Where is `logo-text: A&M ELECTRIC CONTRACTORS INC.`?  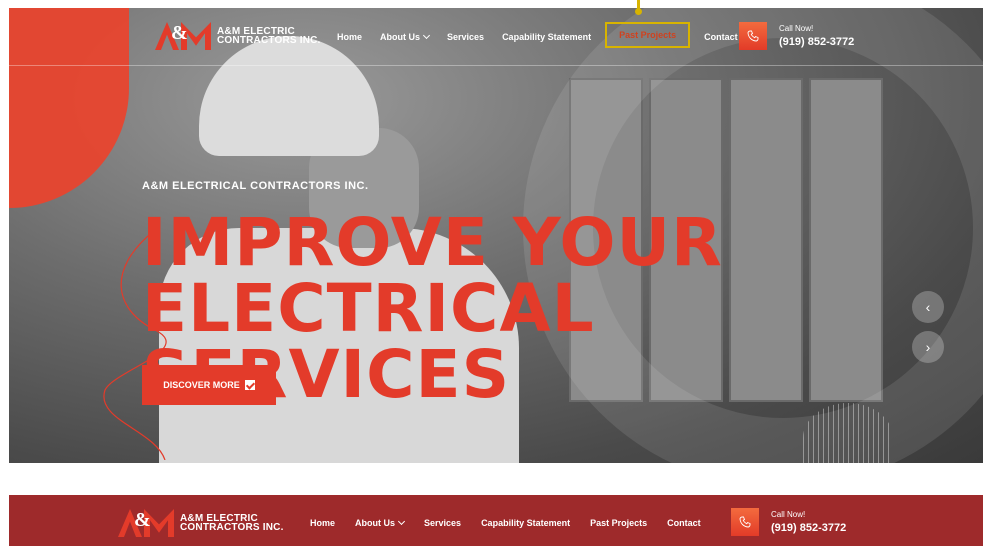 logo-text: A&M ELECTRIC CONTRACTORS INC. is located at coordinates (232, 523).